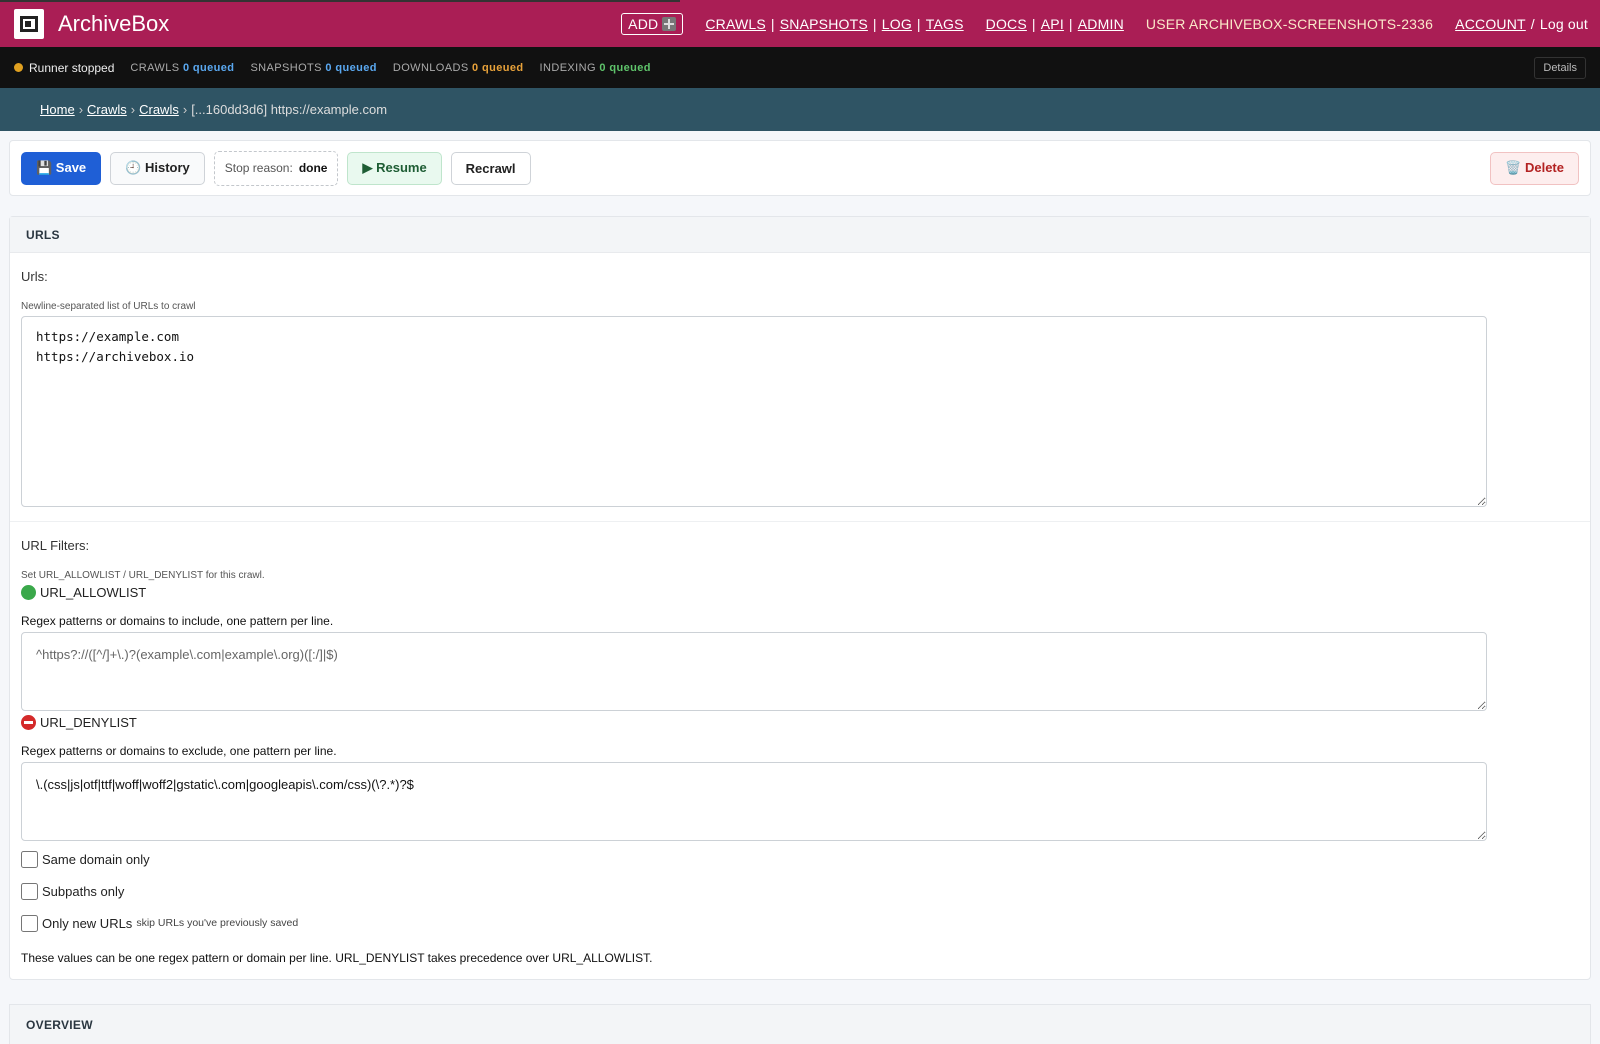 The width and height of the screenshot is (1600, 1044). What do you see at coordinates (800, 235) in the screenshot?
I see `urls-section-title: URLS` at bounding box center [800, 235].